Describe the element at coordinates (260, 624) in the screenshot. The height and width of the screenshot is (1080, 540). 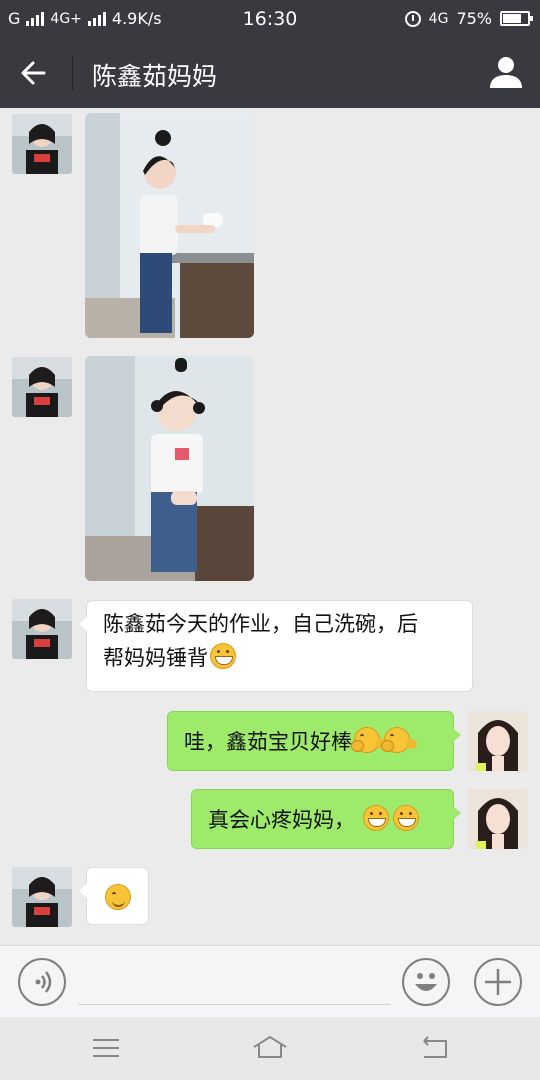
I see `message-line: 陈鑫茹今天的作业，自己洗碗，后` at that location.